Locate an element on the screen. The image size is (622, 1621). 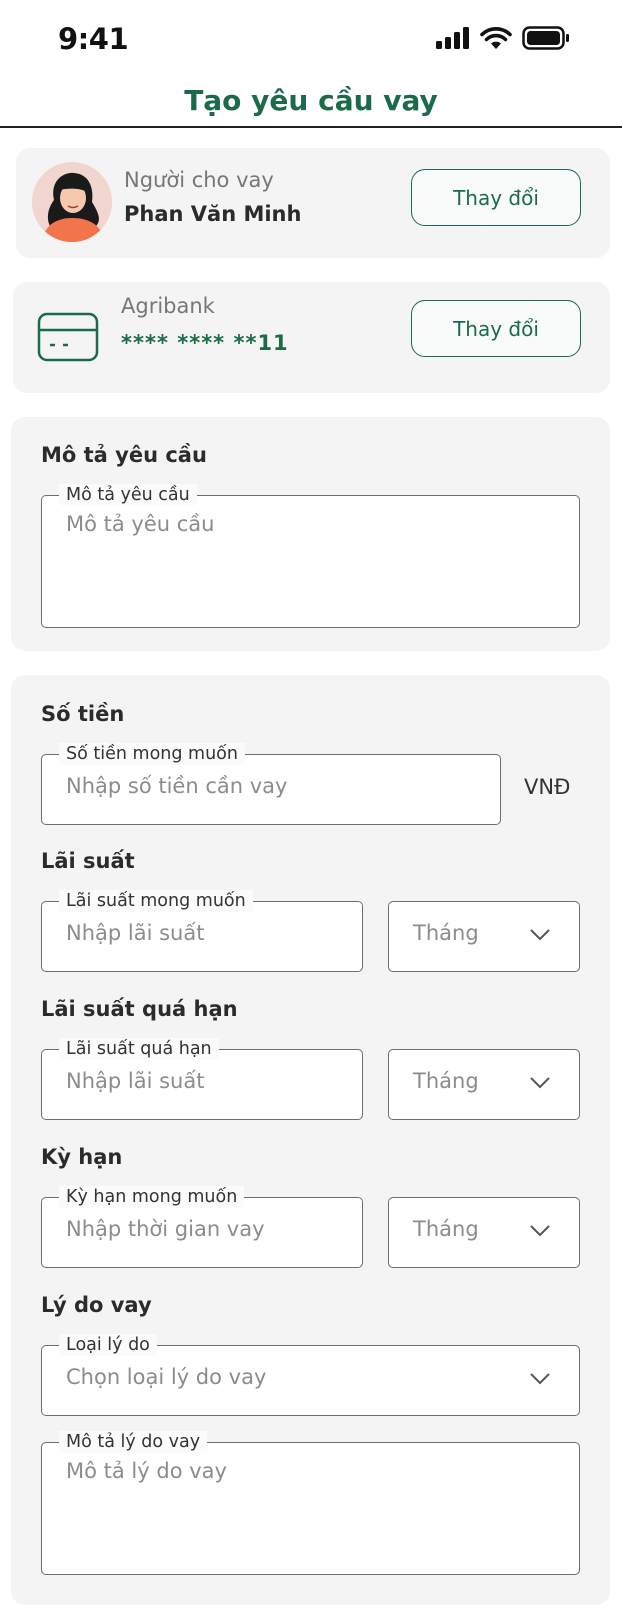
interest-period-select: Tháng is located at coordinates (484, 936).